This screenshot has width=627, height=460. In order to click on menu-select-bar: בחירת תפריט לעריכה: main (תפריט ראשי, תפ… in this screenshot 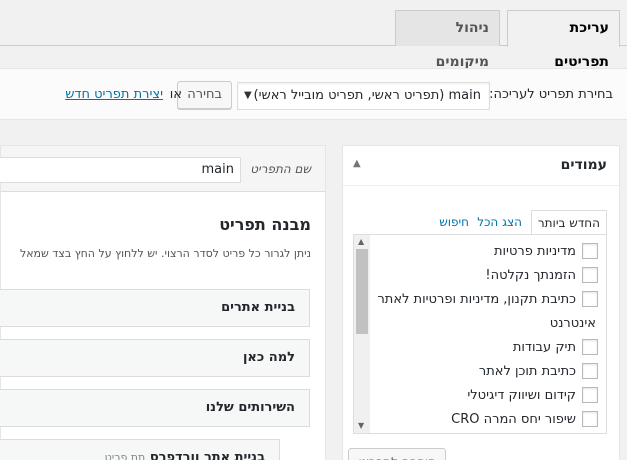, I will do `click(313, 94)`.